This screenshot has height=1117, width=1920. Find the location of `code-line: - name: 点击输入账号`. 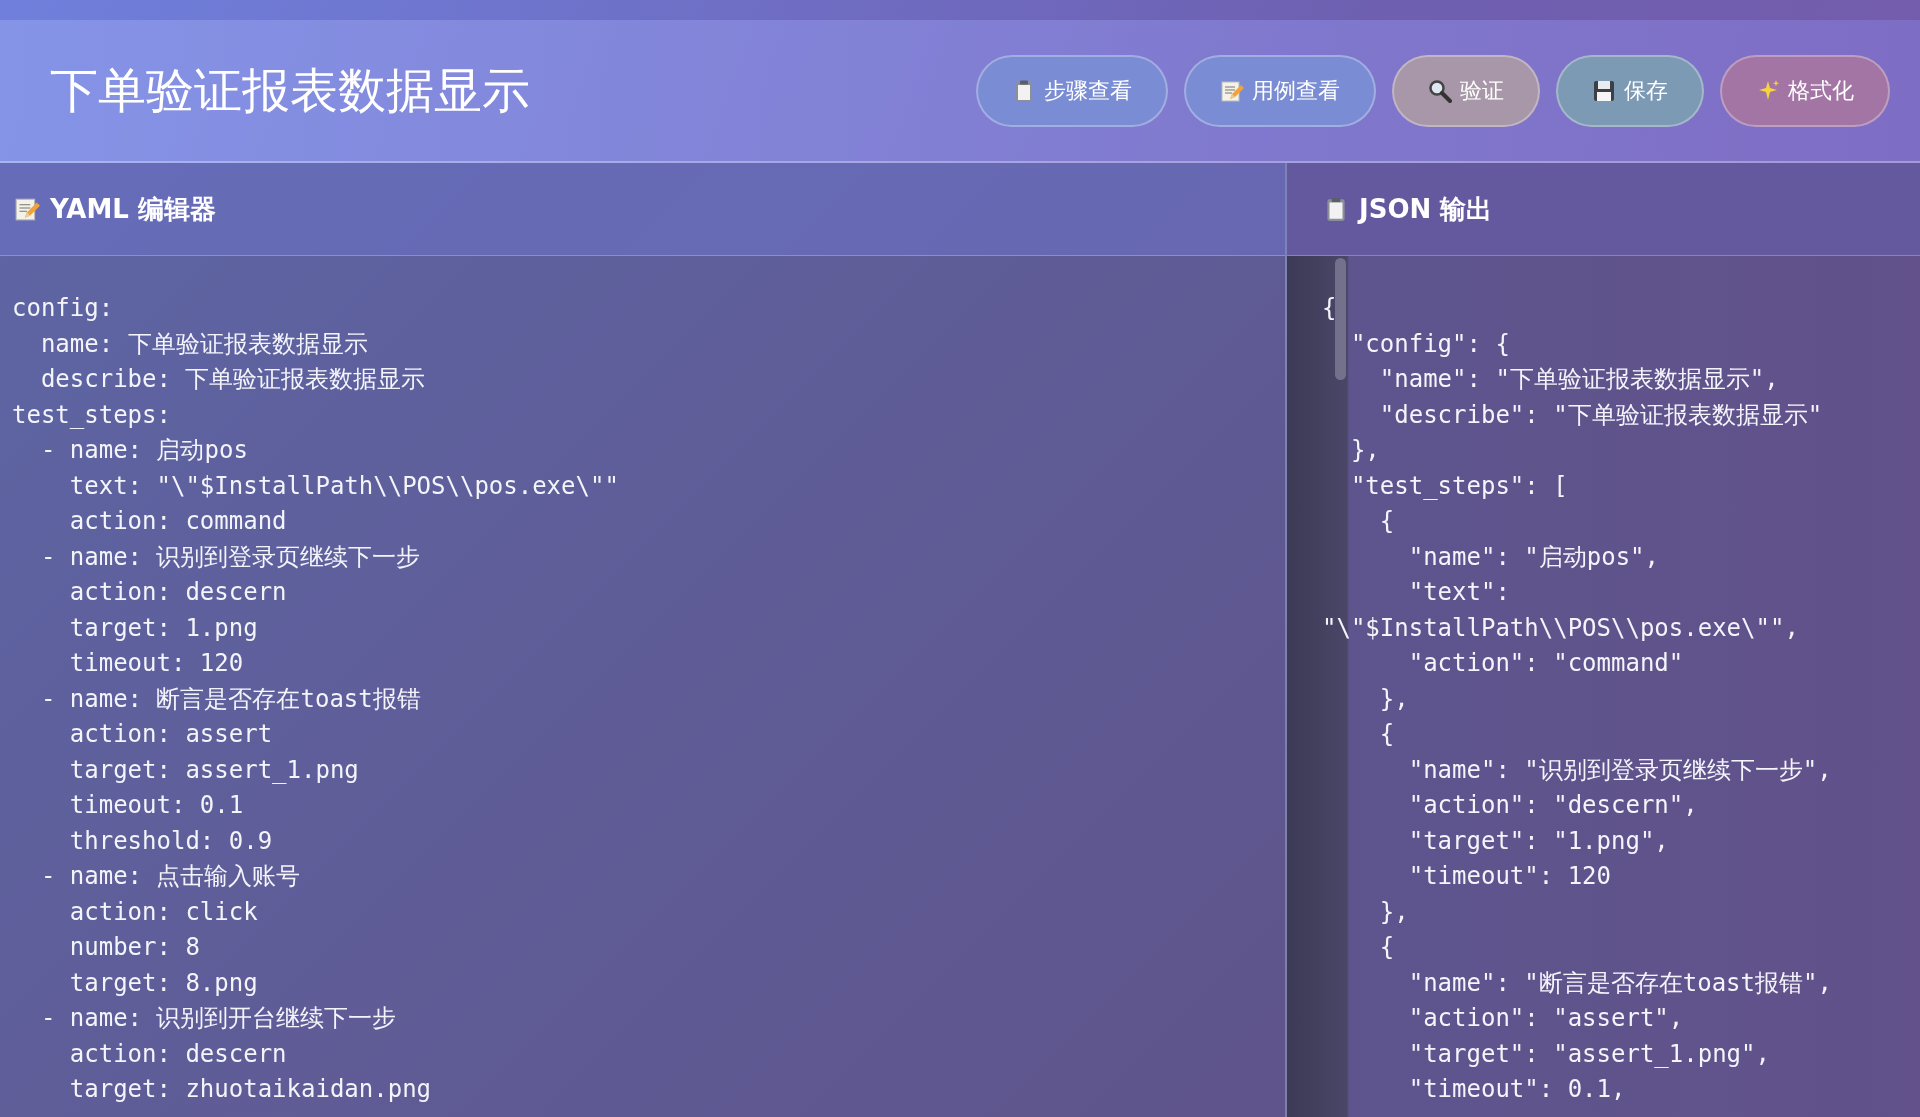

code-line: - name: 点击输入账号 is located at coordinates (170, 876).